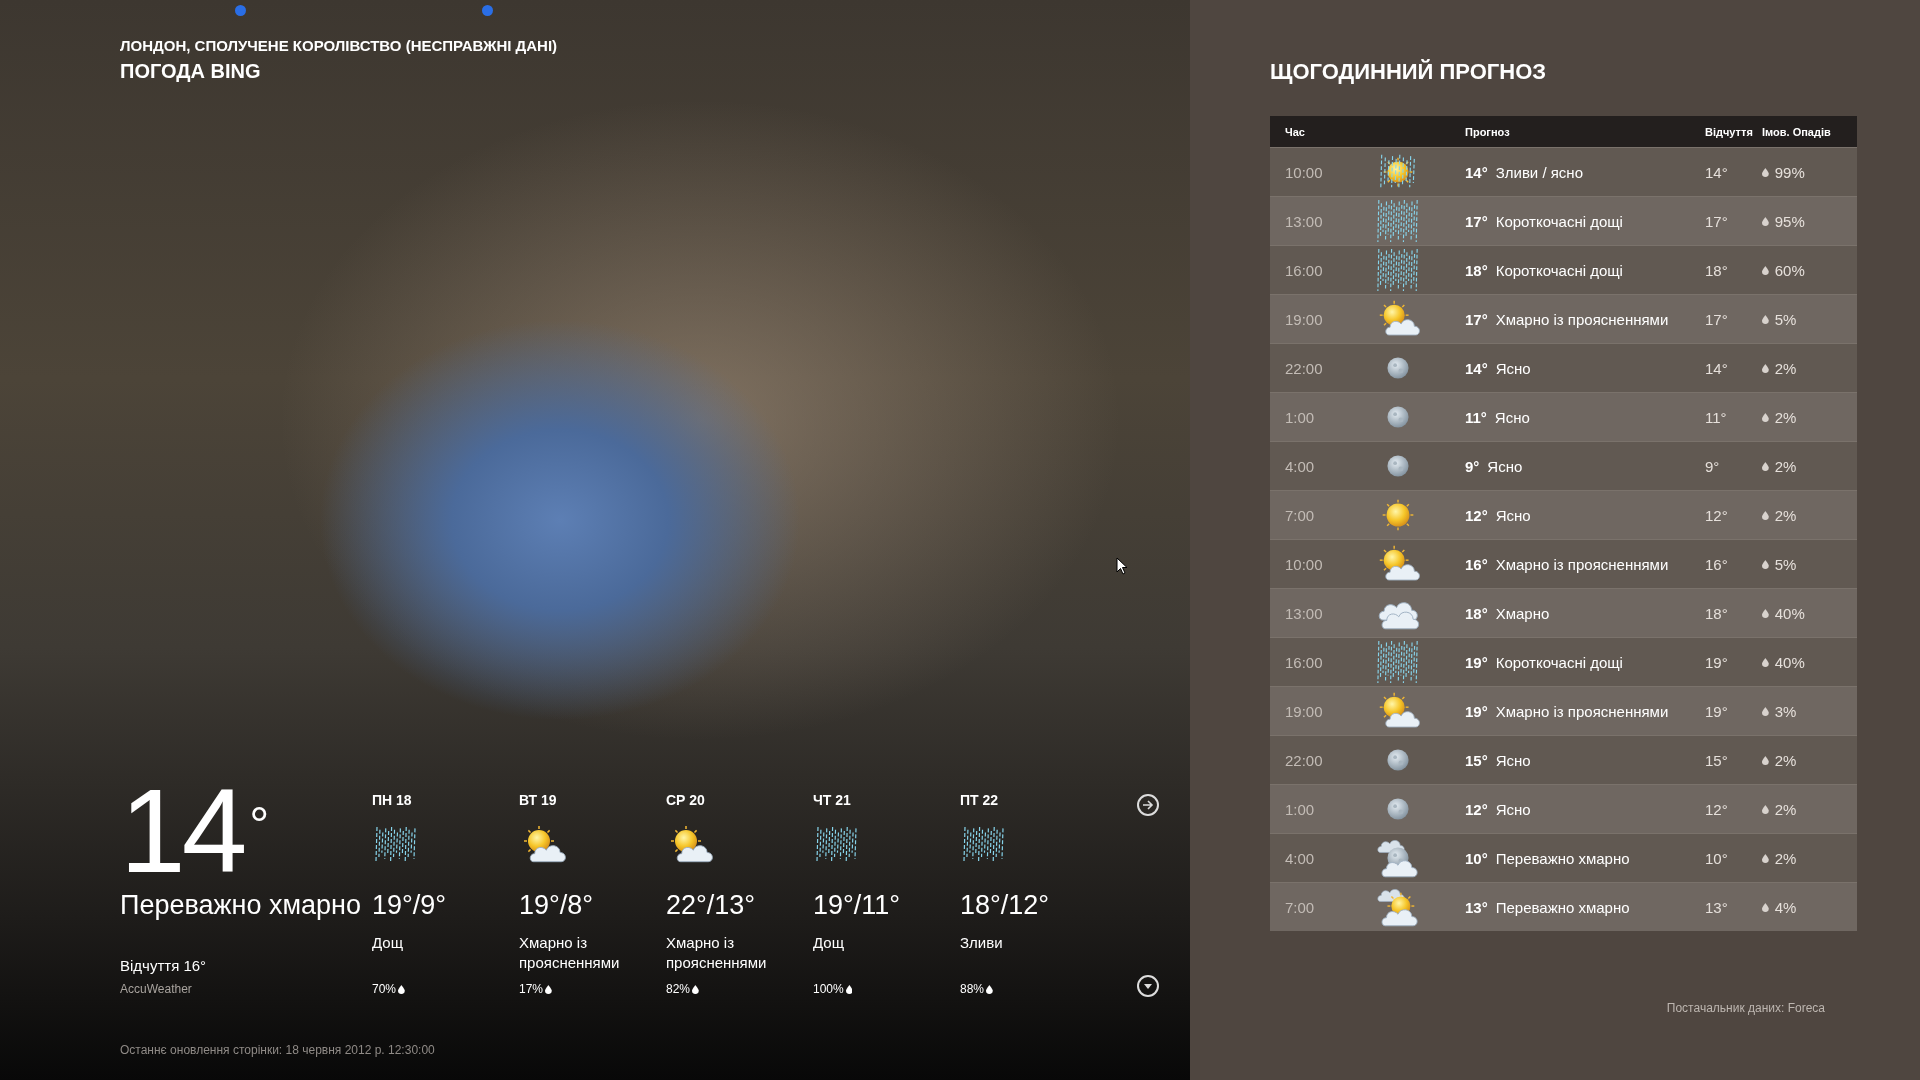 The image size is (1920, 1080). Describe the element at coordinates (1476, 515) in the screenshot. I see `temperature-cell: 12°` at that location.